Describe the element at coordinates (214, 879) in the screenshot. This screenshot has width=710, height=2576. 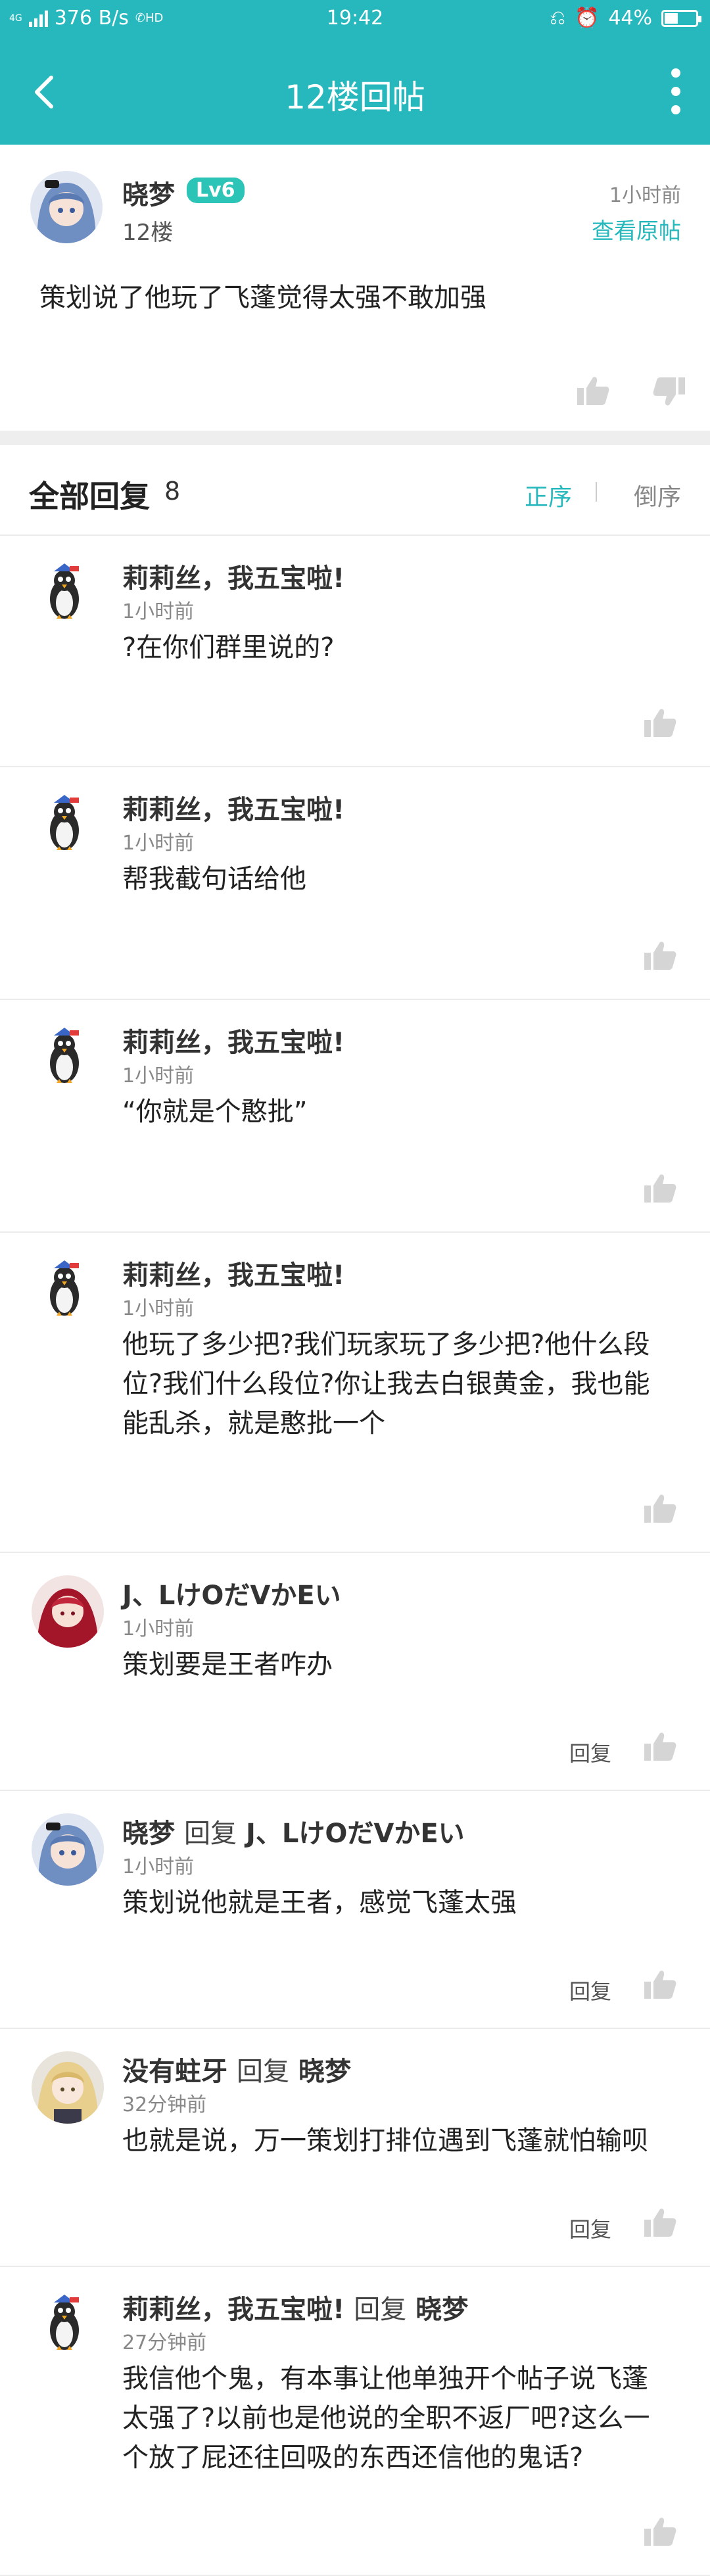
I see `reply-text: 帮我截句话给他` at that location.